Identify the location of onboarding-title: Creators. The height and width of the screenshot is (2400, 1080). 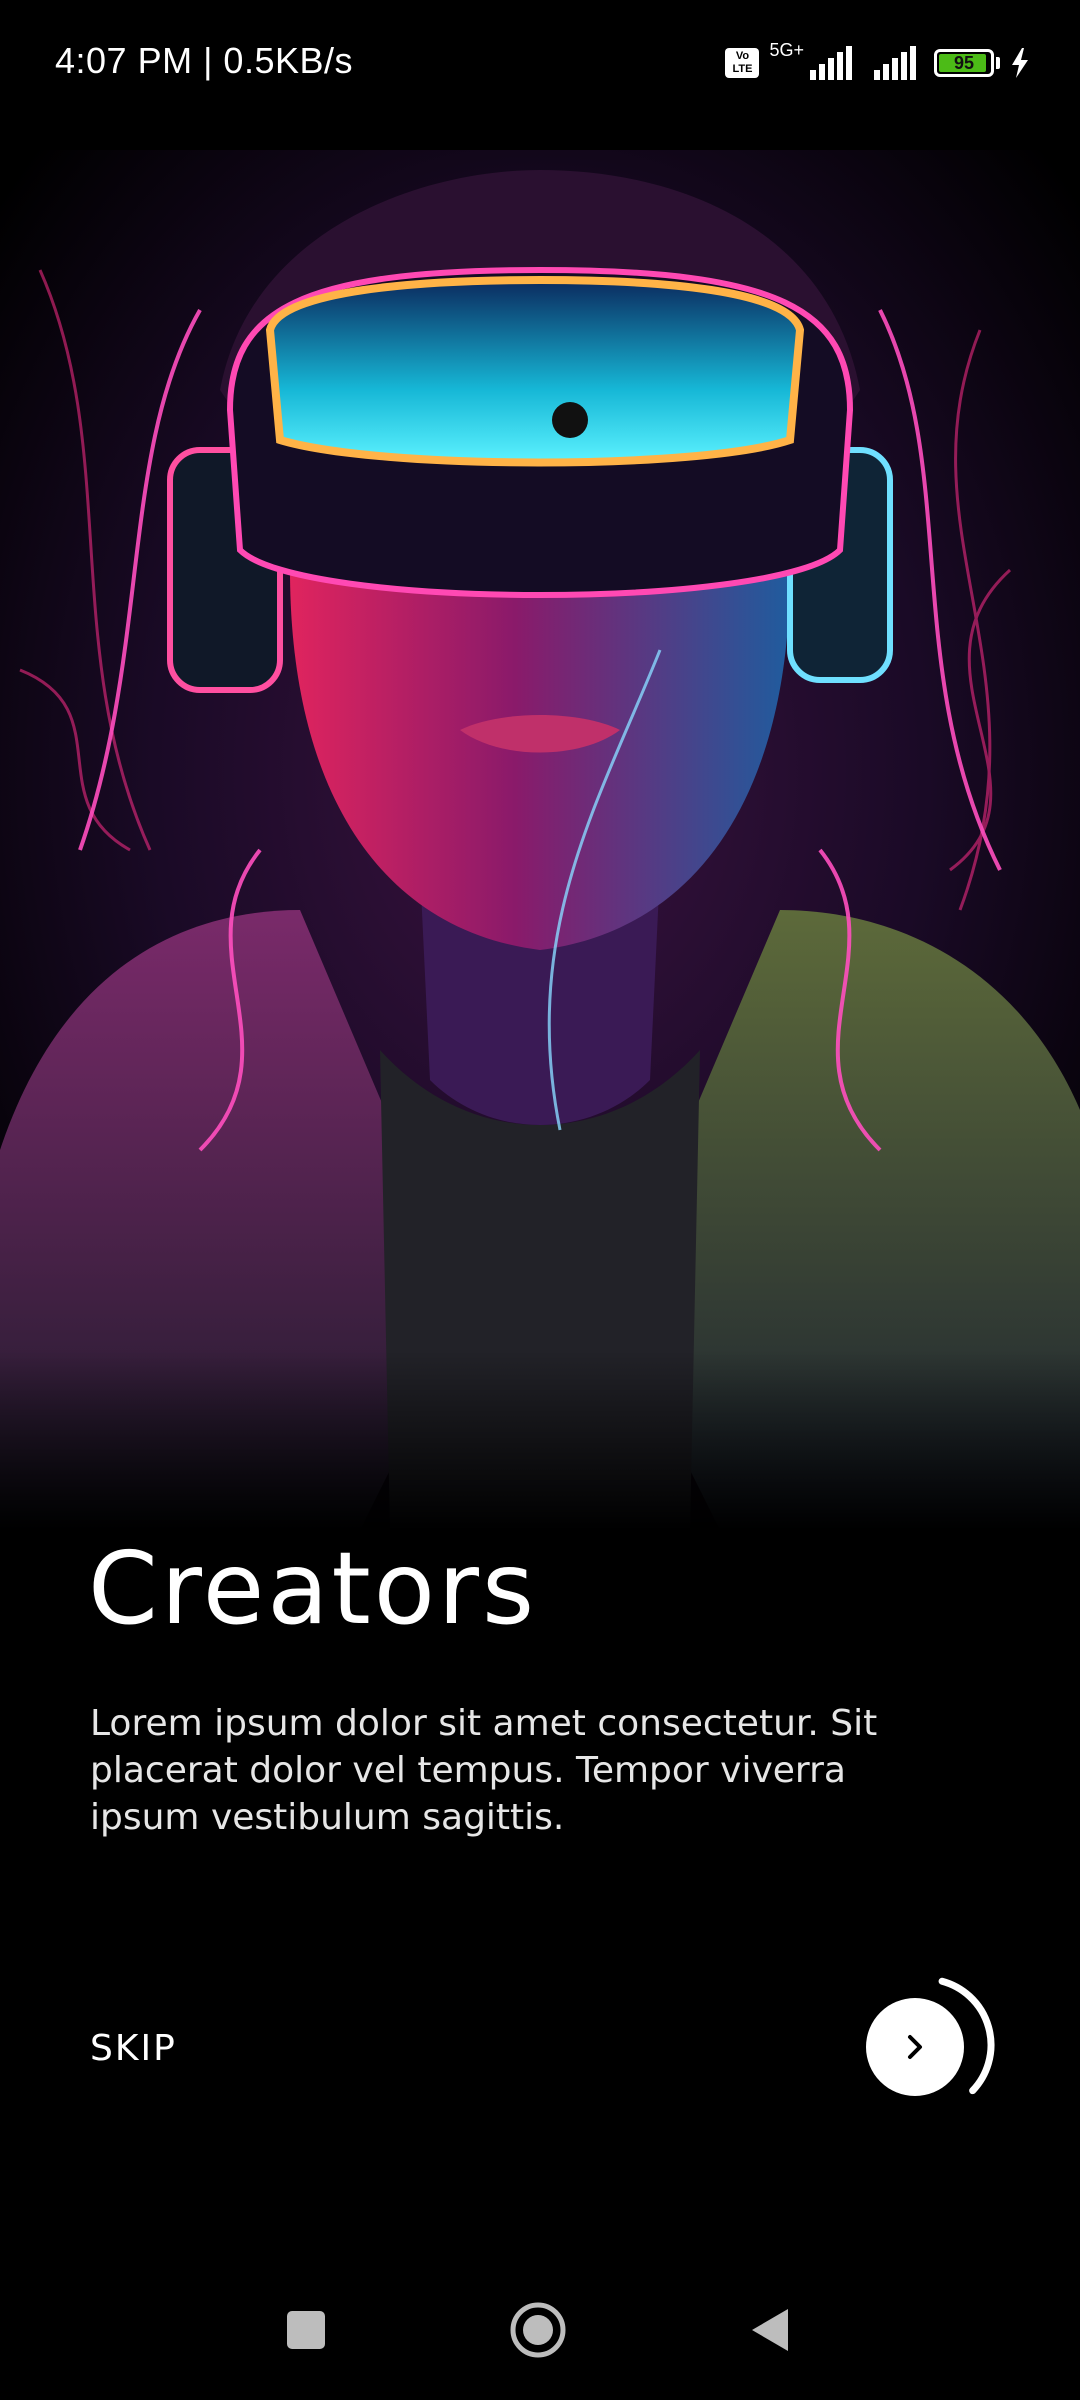
(313, 1588).